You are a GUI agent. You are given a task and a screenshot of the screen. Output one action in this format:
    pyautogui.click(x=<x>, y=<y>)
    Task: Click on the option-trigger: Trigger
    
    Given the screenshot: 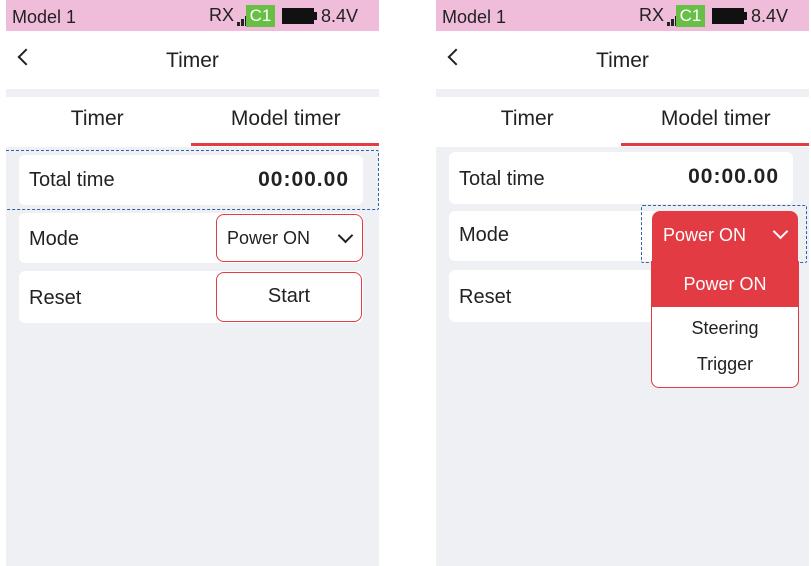 What is the action you would take?
    pyautogui.click(x=725, y=364)
    